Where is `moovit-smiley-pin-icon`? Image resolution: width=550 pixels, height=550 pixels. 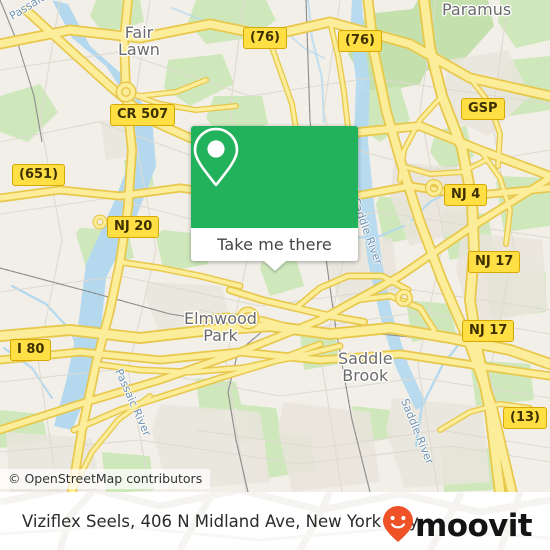
moovit-smiley-pin-icon is located at coordinates (398, 526).